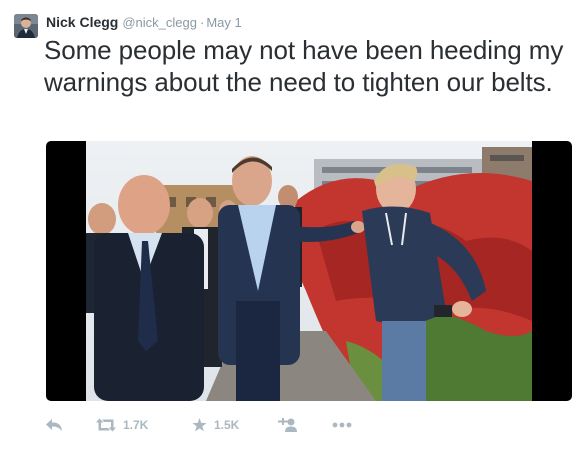  I want to click on more-dots-icon, so click(342, 425).